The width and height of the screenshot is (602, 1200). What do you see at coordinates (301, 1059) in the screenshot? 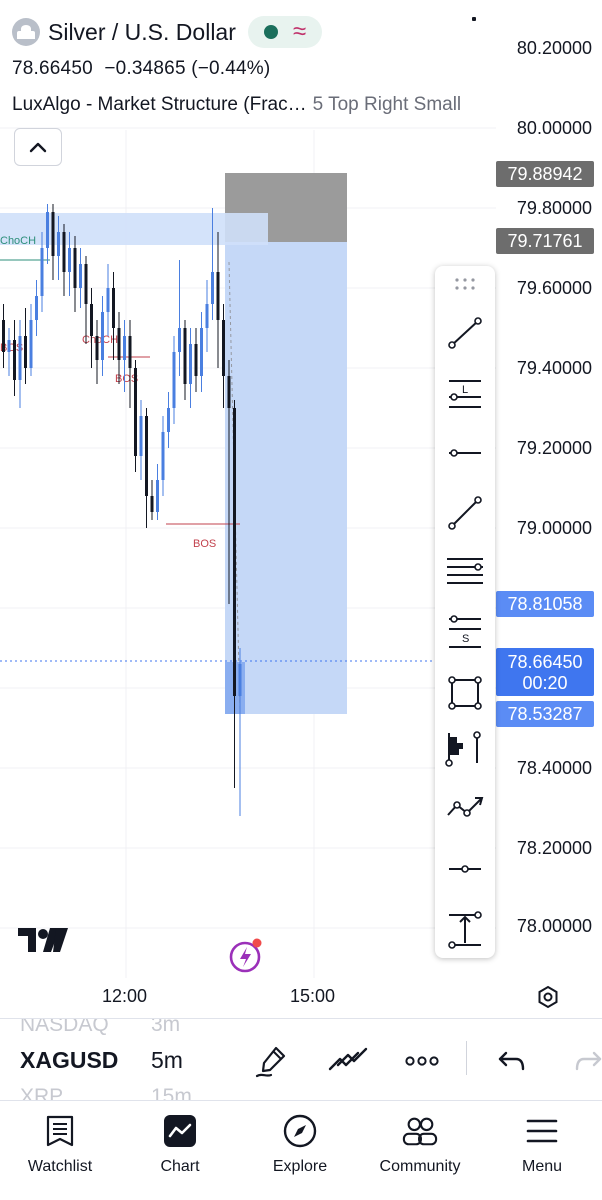
I see `symbol-bar: NASDAQ 3m XAGUSD 5m XRP 15m` at bounding box center [301, 1059].